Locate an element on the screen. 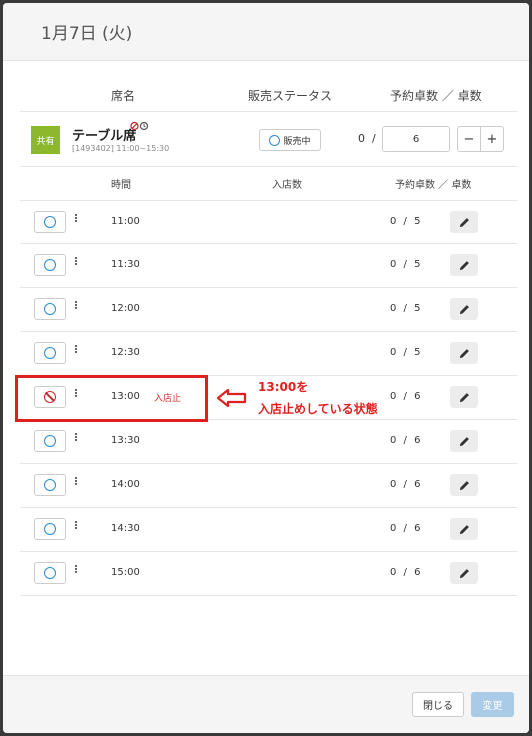 The image size is (532, 736). shared-badge: 共有 is located at coordinates (45, 140).